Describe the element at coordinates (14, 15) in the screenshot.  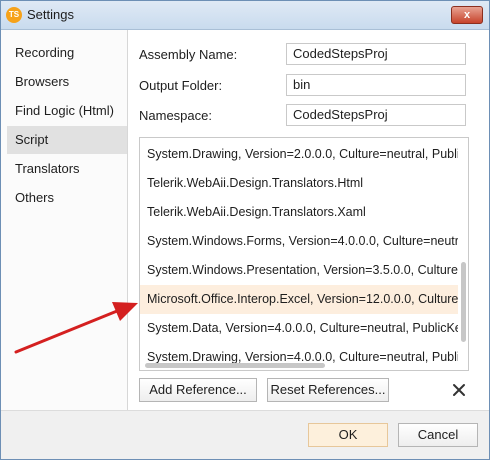
I see `app-logo-icon: TS` at that location.